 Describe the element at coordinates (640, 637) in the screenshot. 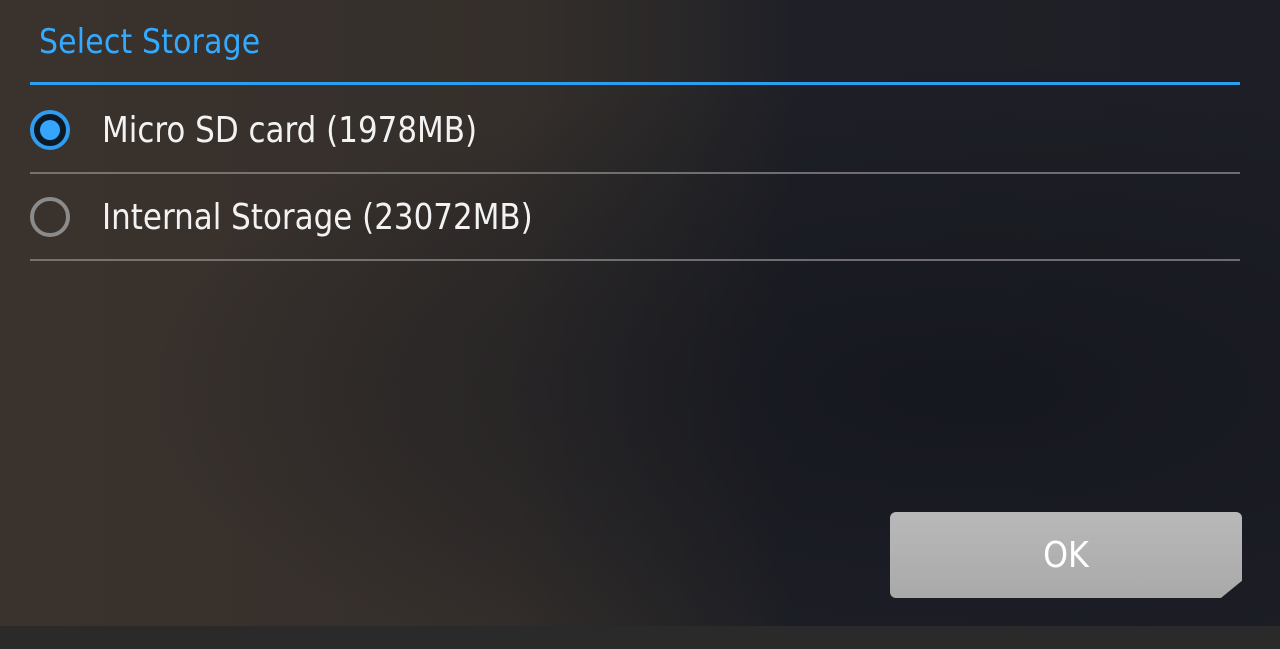

I see `bottom-bar` at that location.